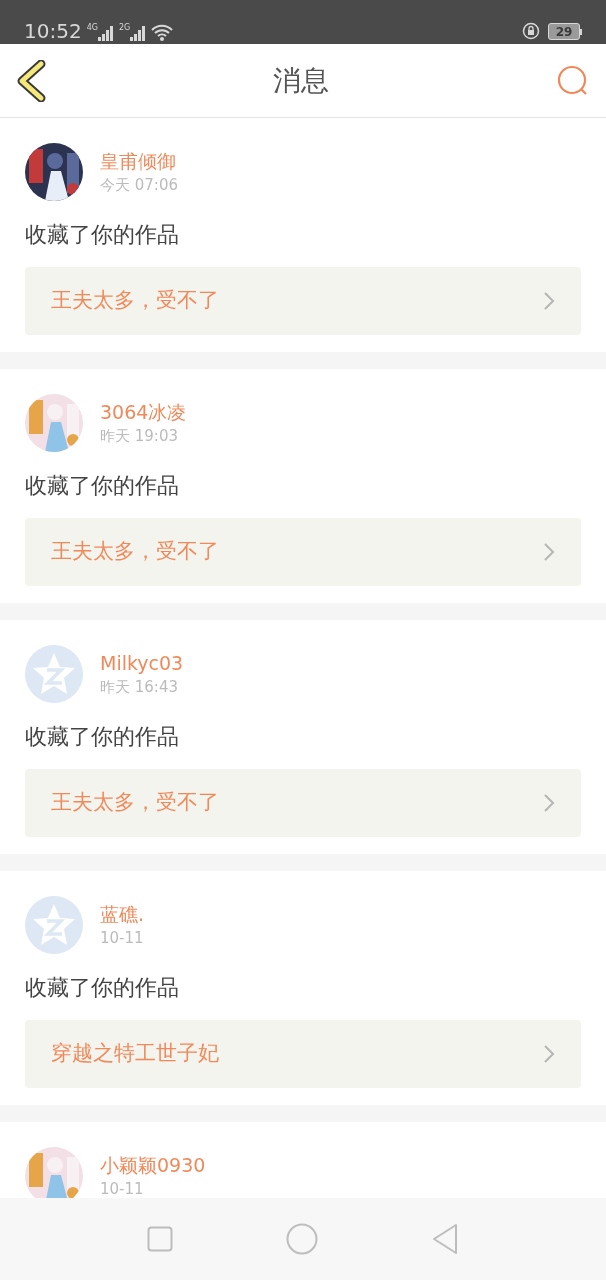  I want to click on recent-apps-icon, so click(159, 1239).